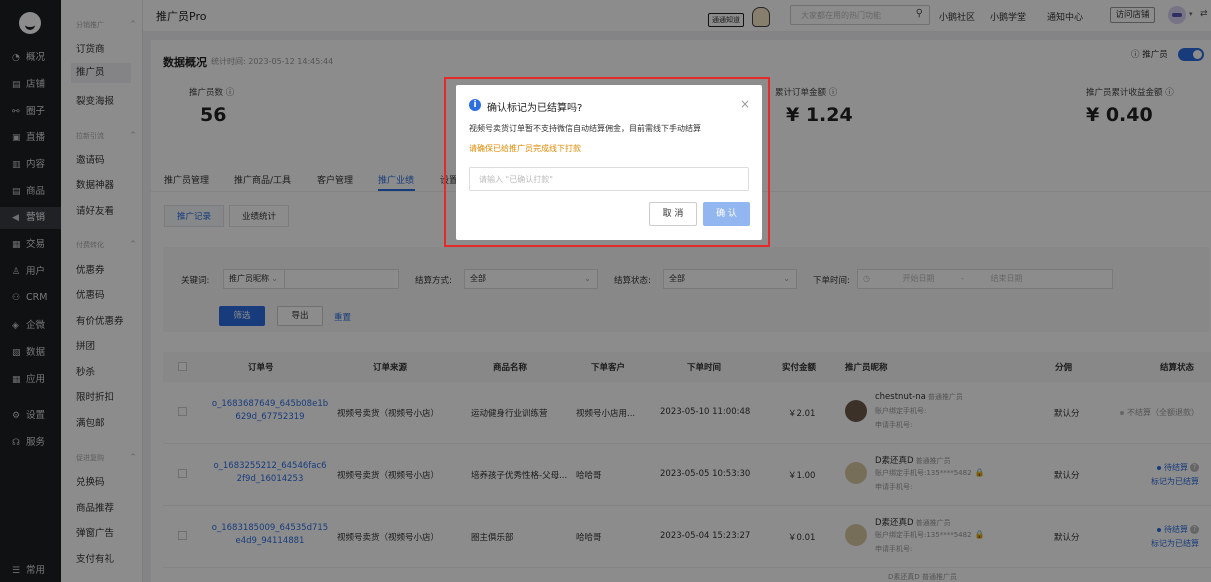  Describe the element at coordinates (535, 108) in the screenshot. I see `dialog-title: 确认标记为已结算吗?` at that location.